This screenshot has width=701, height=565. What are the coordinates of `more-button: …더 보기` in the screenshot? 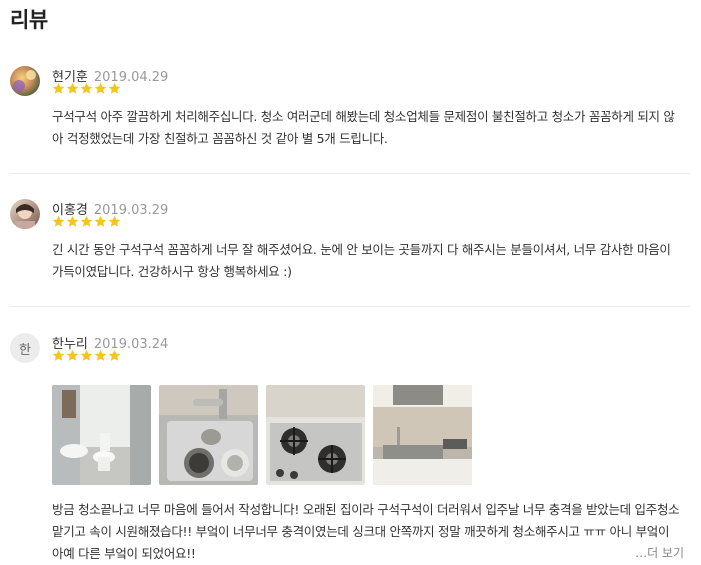 It's located at (657, 552).